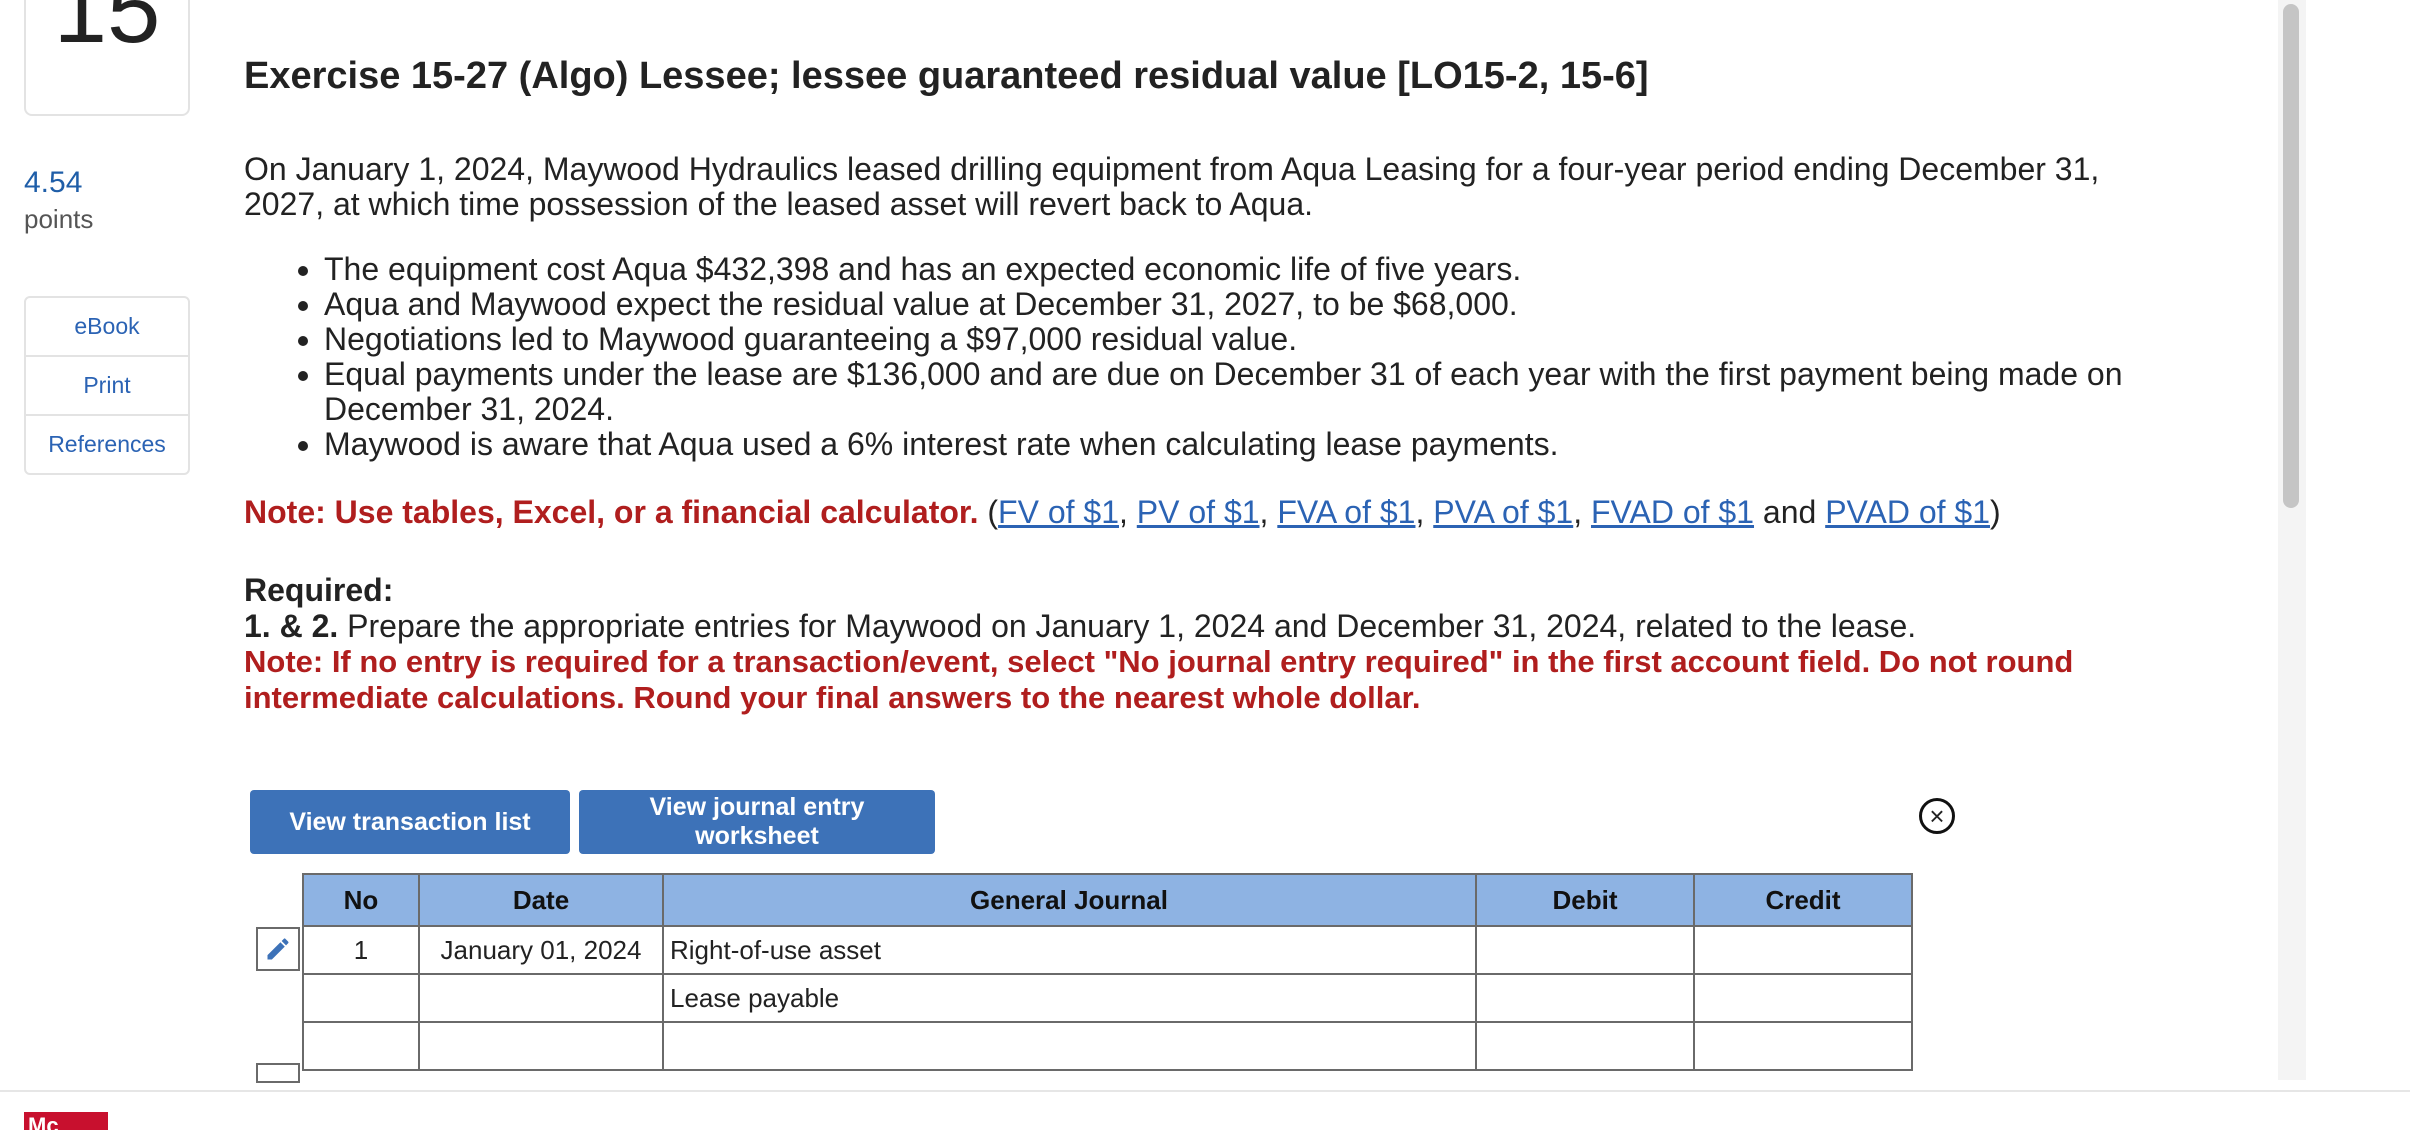  I want to click on pvad-table-link: PVAD of $1, so click(1907, 512).